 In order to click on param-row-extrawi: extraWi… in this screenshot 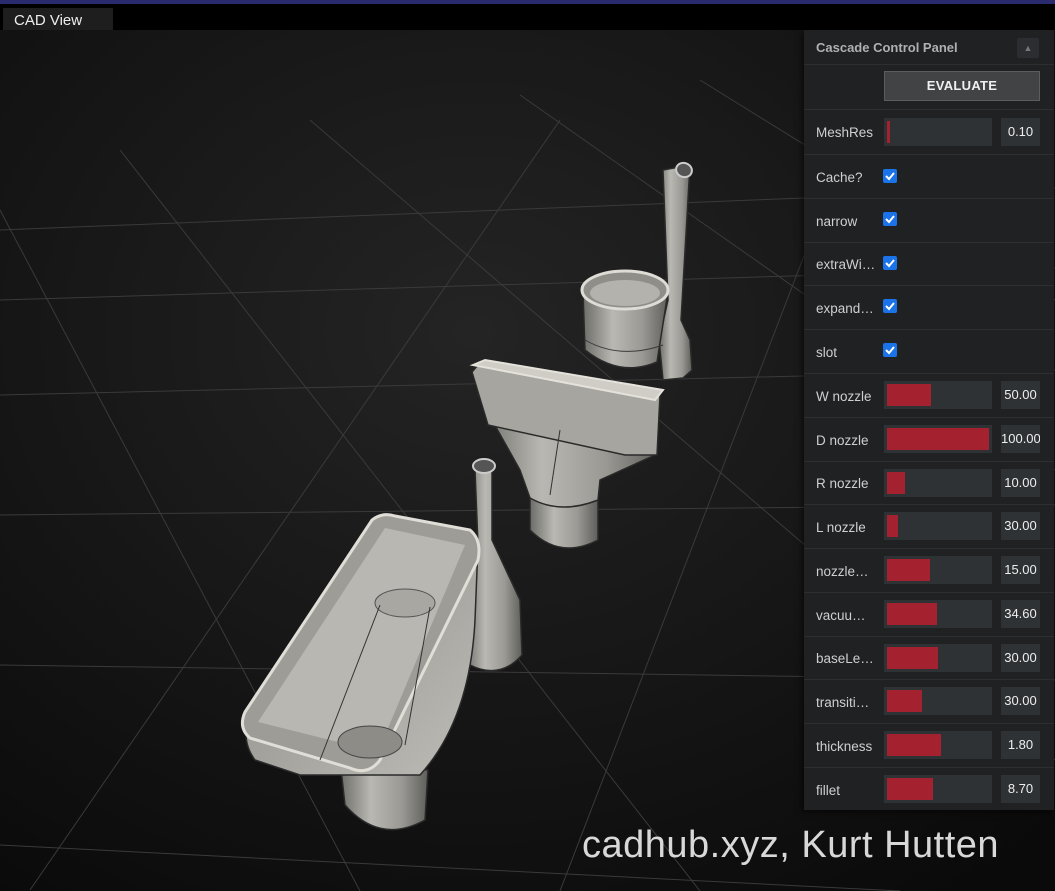, I will do `click(929, 264)`.